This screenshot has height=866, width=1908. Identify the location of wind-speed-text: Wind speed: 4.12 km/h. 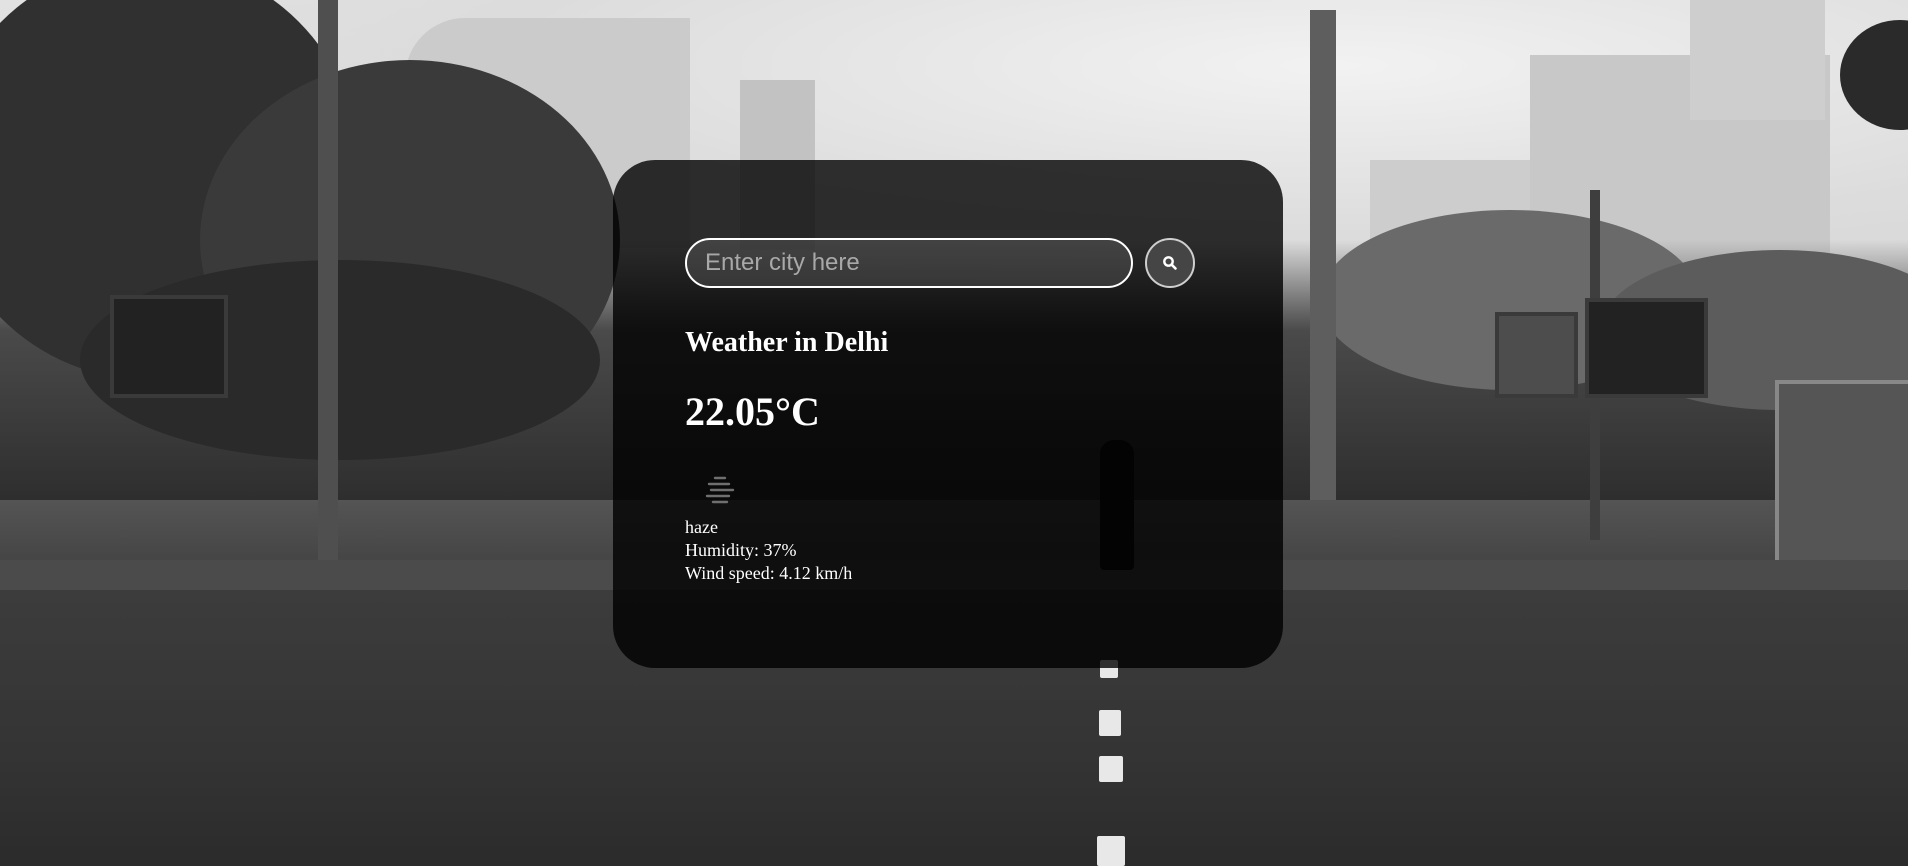
(769, 572).